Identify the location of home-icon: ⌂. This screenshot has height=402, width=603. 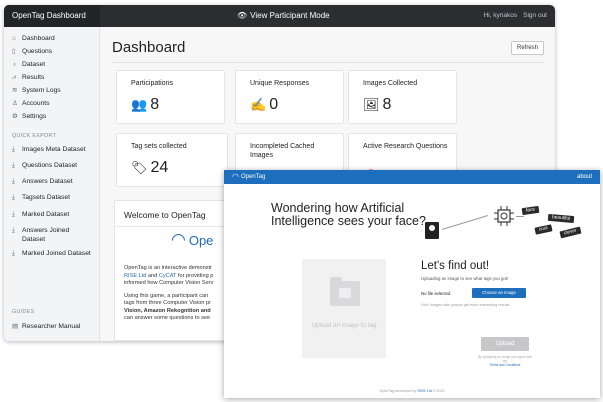
(14, 38).